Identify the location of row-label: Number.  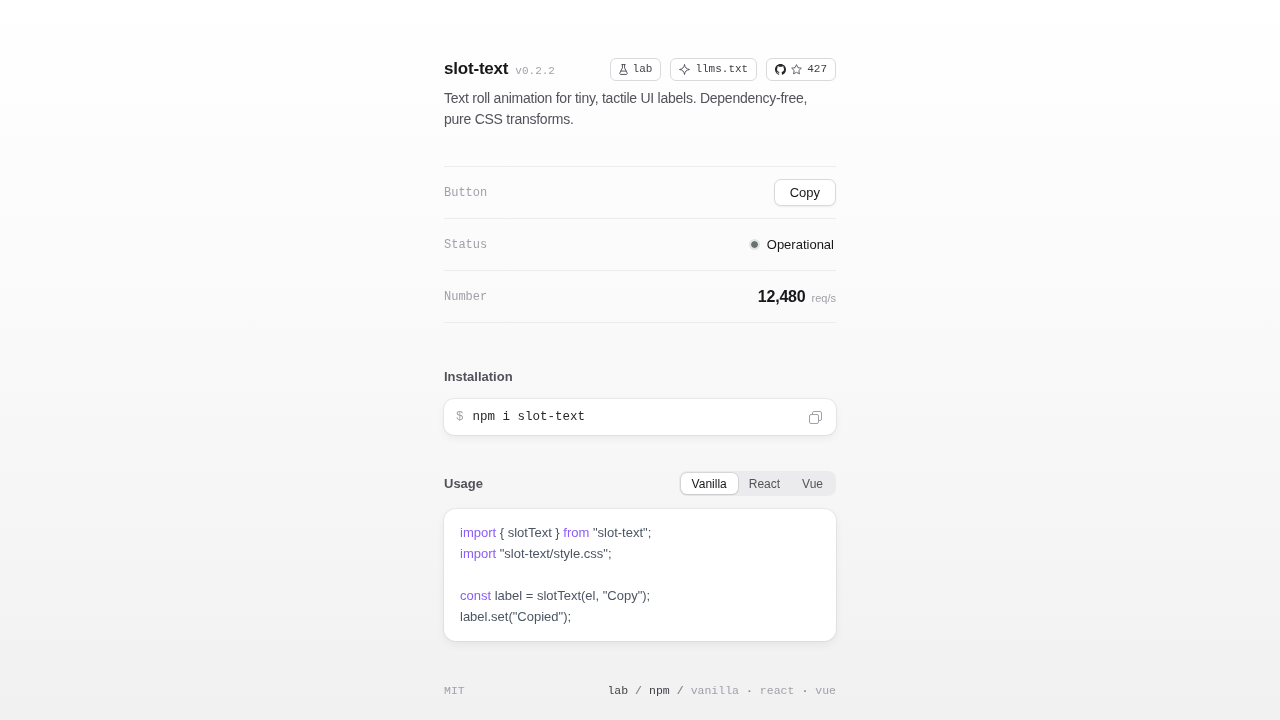
(466, 296).